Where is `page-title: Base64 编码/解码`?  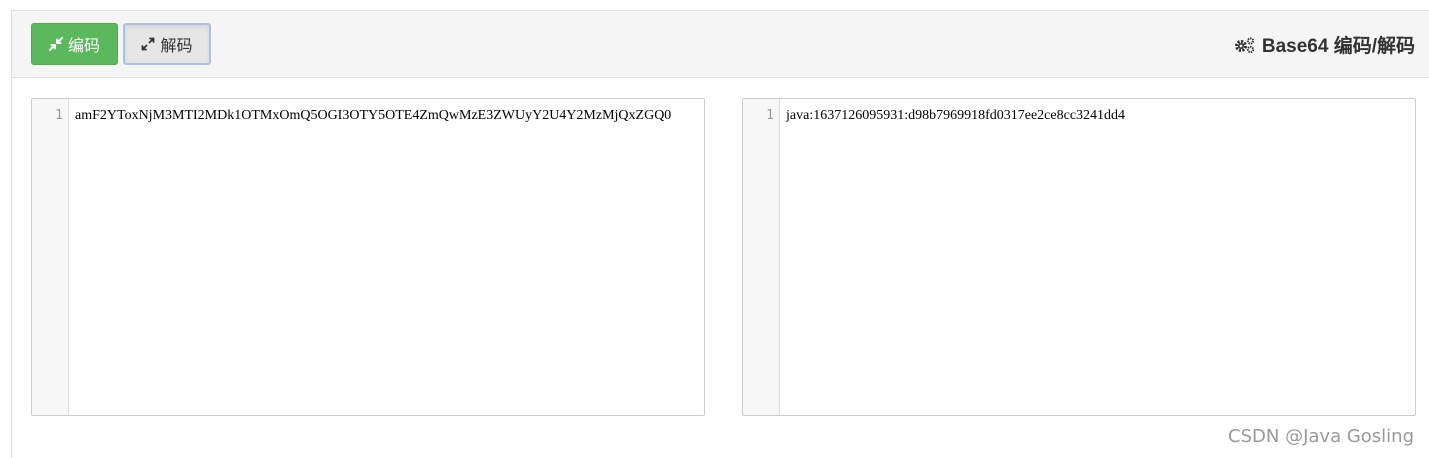
page-title: Base64 编码/解码 is located at coordinates (1324, 44).